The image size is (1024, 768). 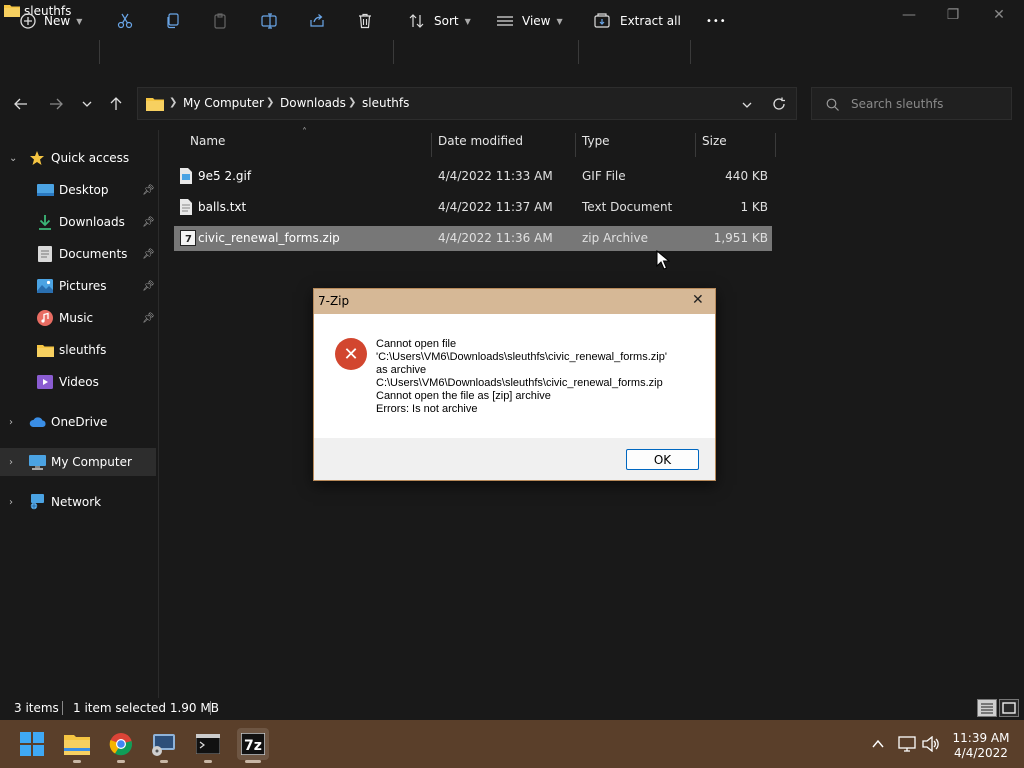 I want to click on sidebar-item-label: OneDrive, so click(x=79, y=422).